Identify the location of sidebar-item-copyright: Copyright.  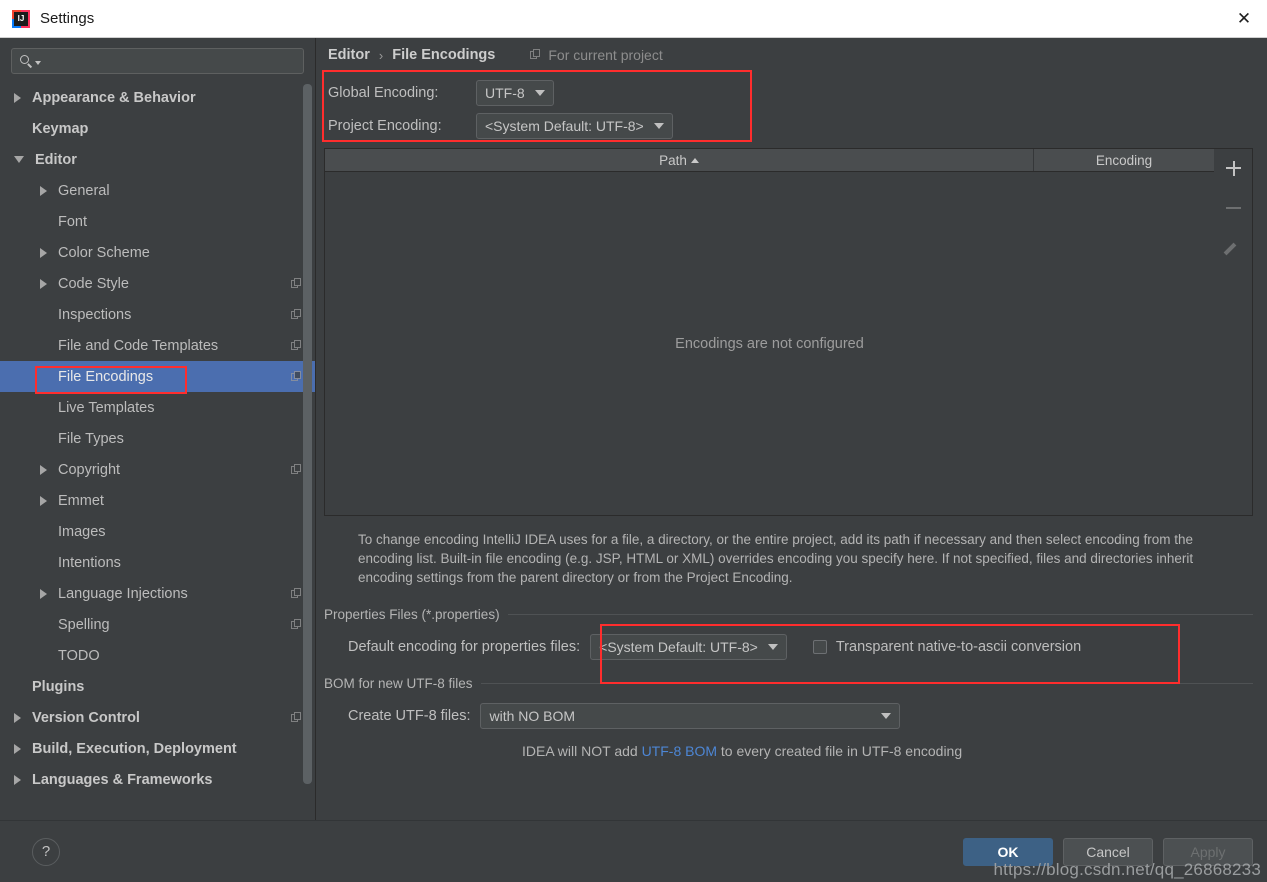
(157, 469).